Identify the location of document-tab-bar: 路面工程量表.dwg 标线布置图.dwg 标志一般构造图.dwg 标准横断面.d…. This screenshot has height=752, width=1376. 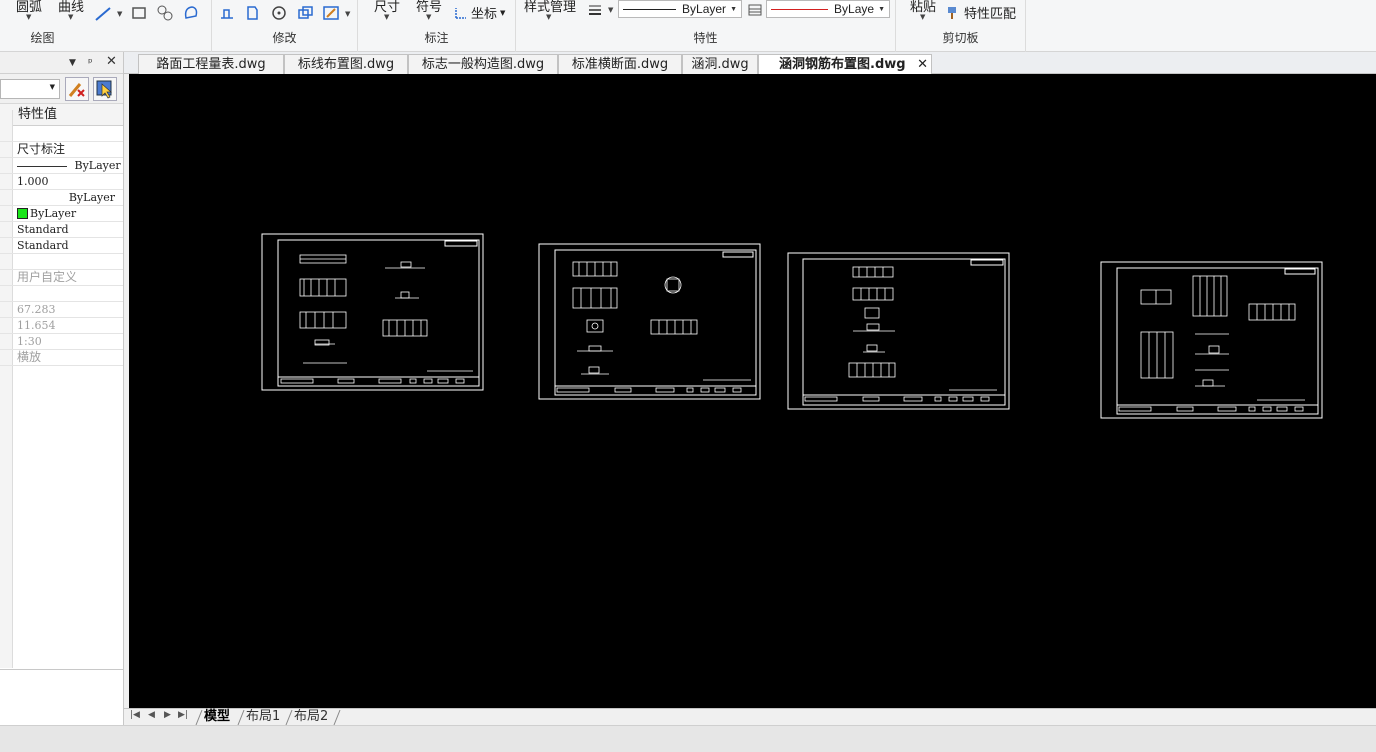
(750, 63).